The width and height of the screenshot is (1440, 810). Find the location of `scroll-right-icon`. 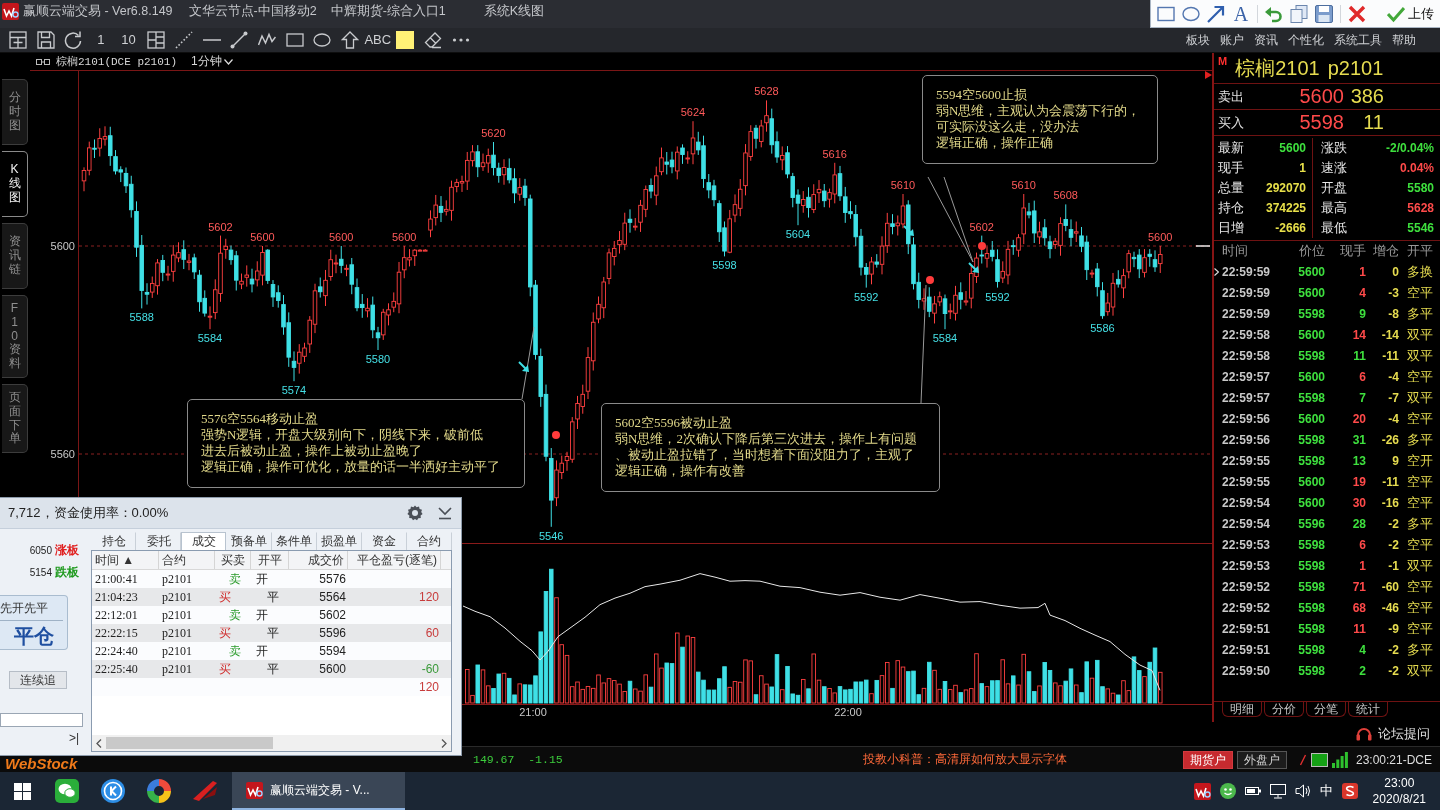

scroll-right-icon is located at coordinates (444, 743).